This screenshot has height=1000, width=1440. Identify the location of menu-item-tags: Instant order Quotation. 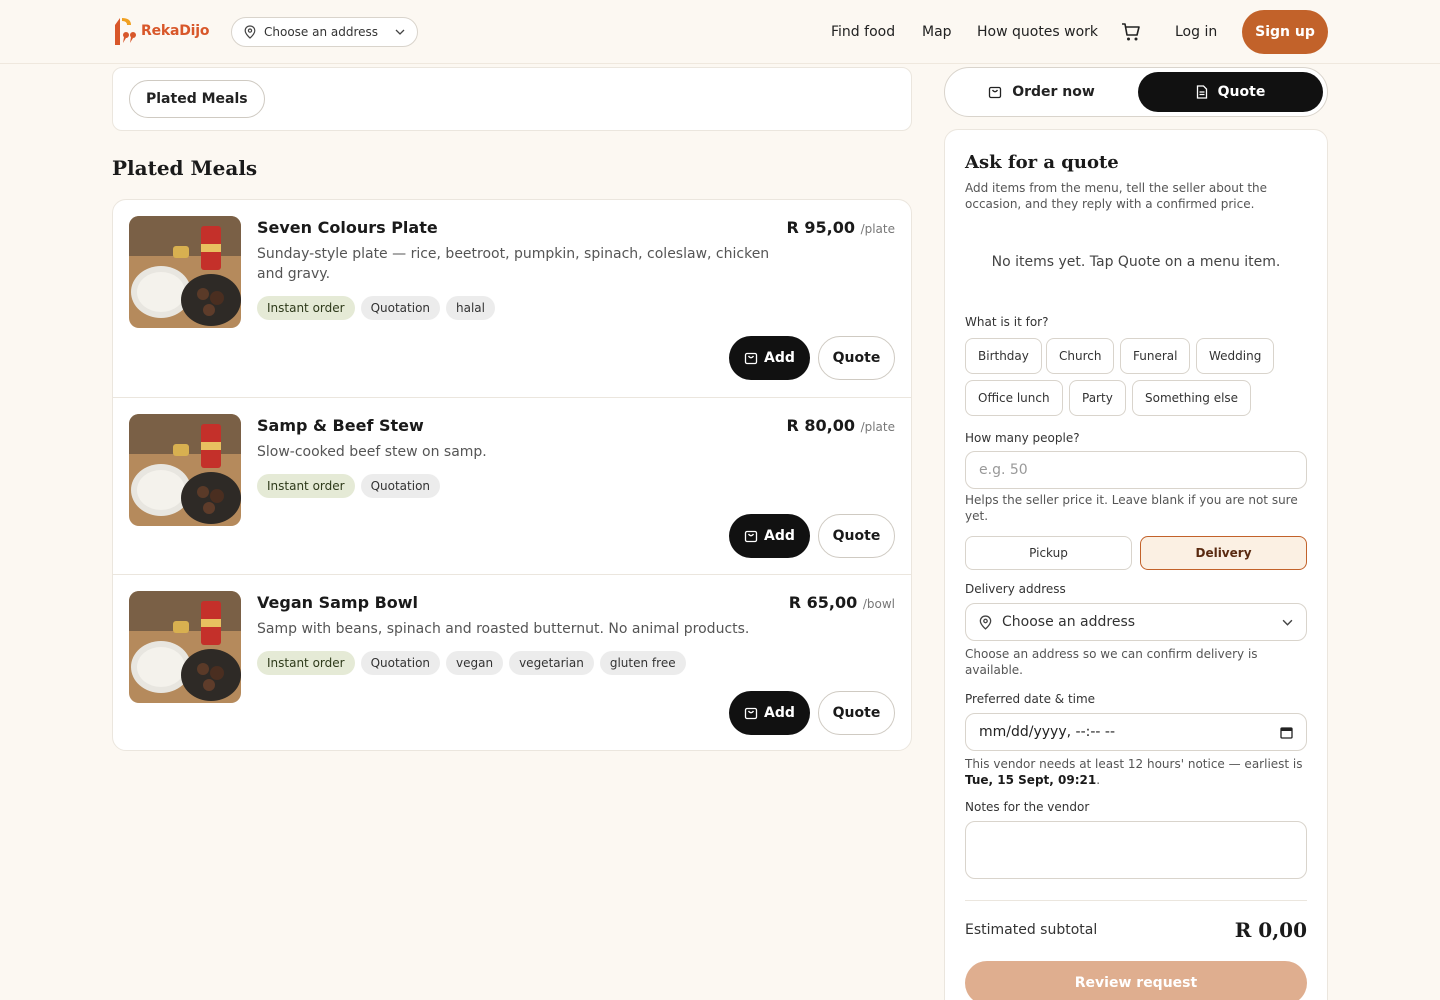
(349, 486).